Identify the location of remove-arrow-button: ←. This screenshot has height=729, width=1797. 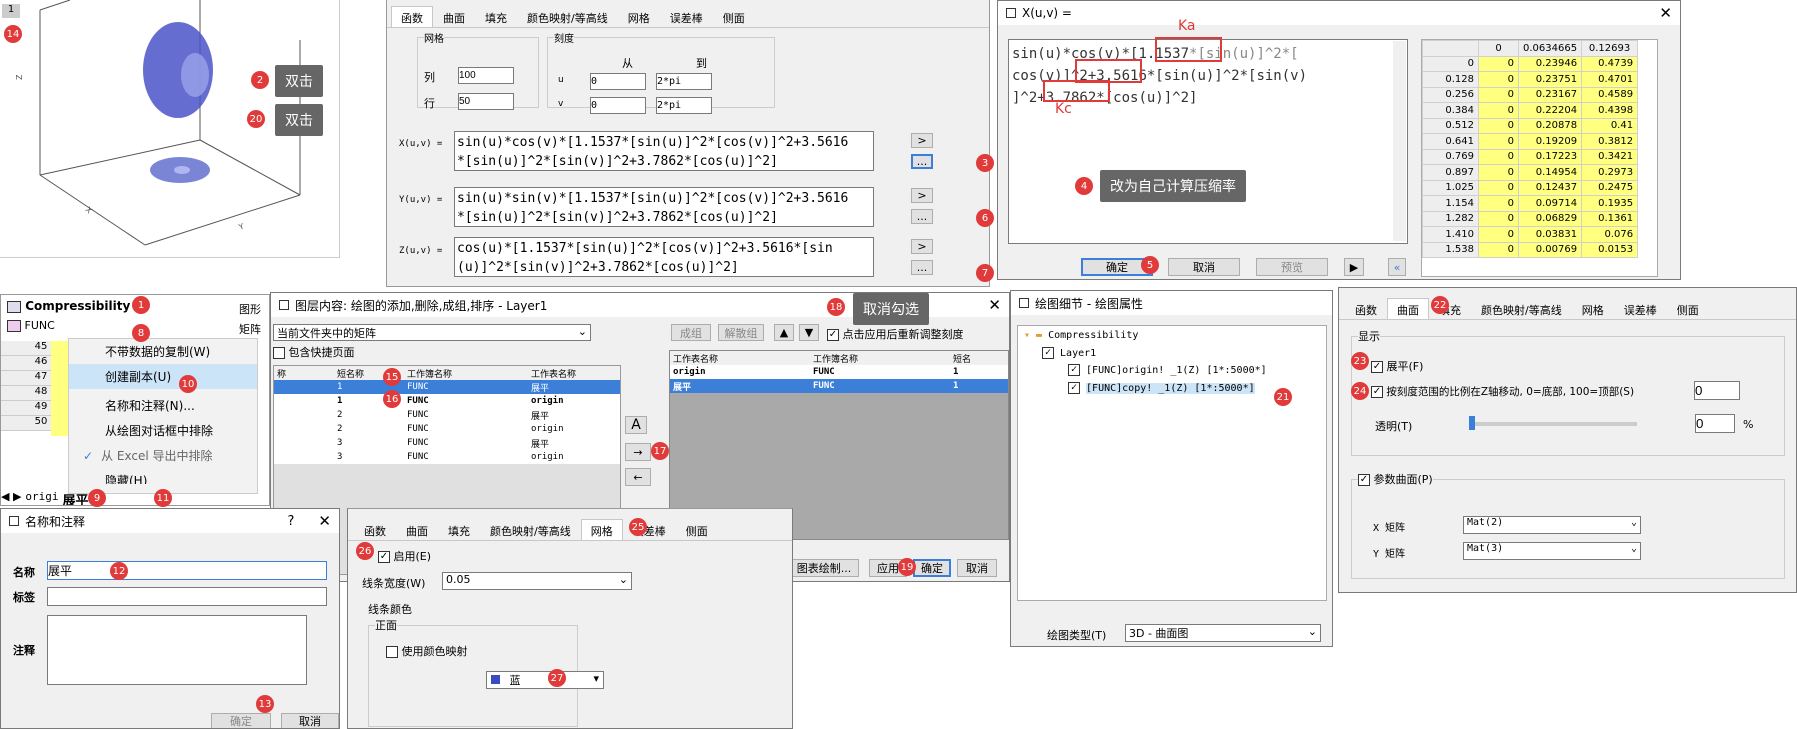
(638, 477).